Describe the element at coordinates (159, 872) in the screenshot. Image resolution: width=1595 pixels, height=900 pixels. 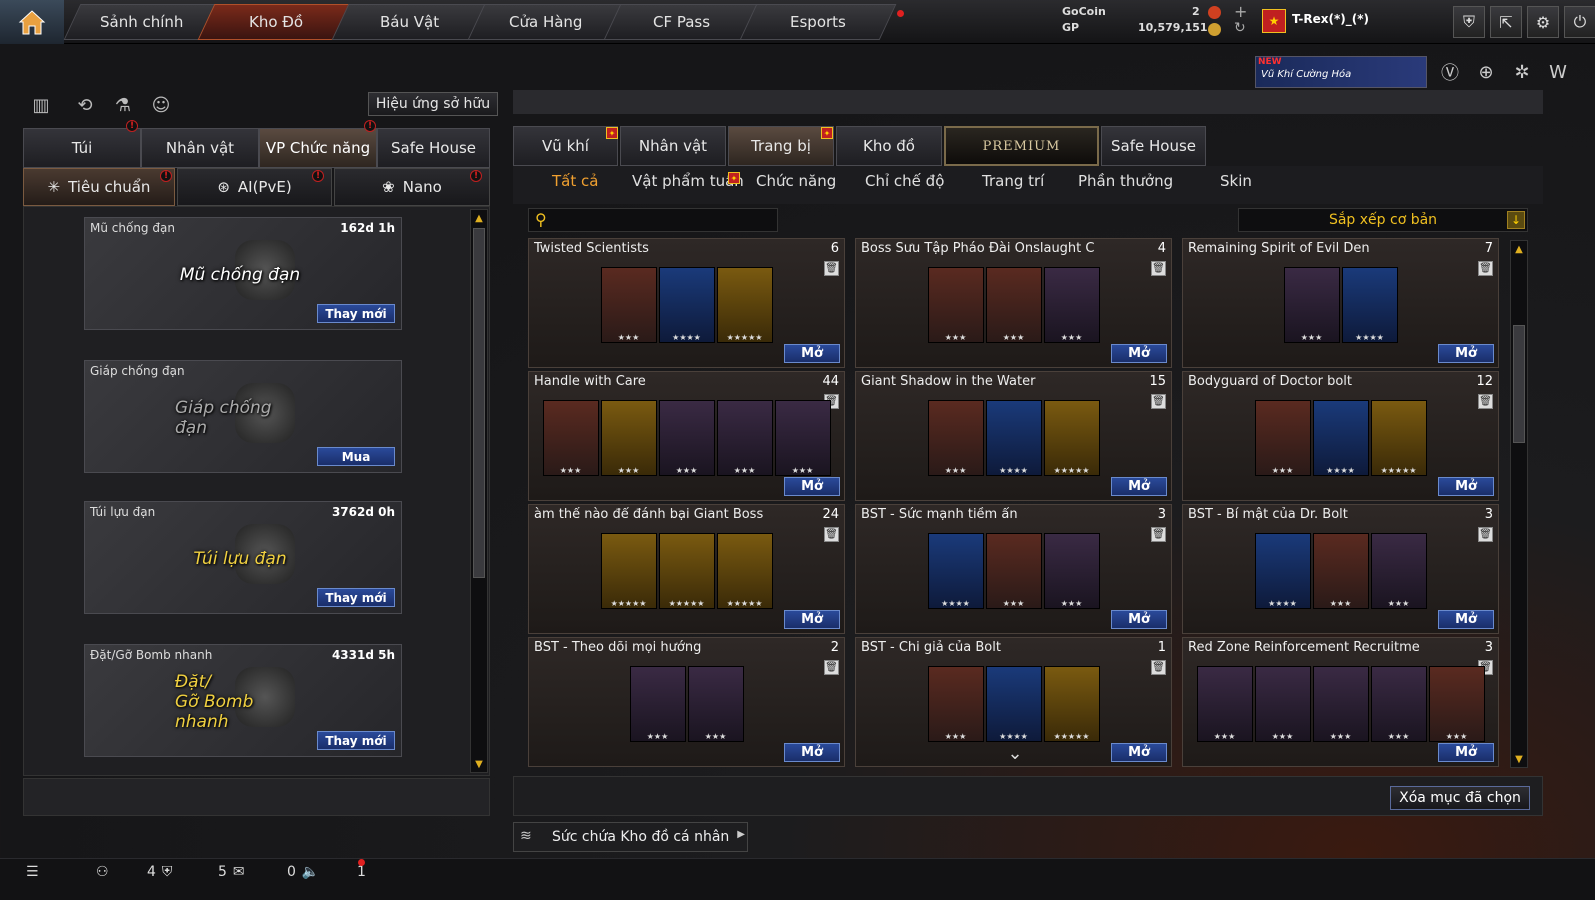
I see `clan-count: 4 ⛨` at that location.